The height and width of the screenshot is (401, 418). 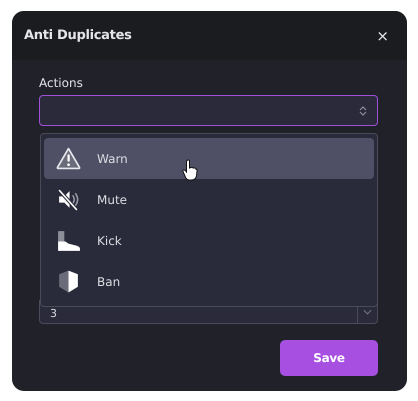 What do you see at coordinates (68, 240) in the screenshot?
I see `shoe-icon` at bounding box center [68, 240].